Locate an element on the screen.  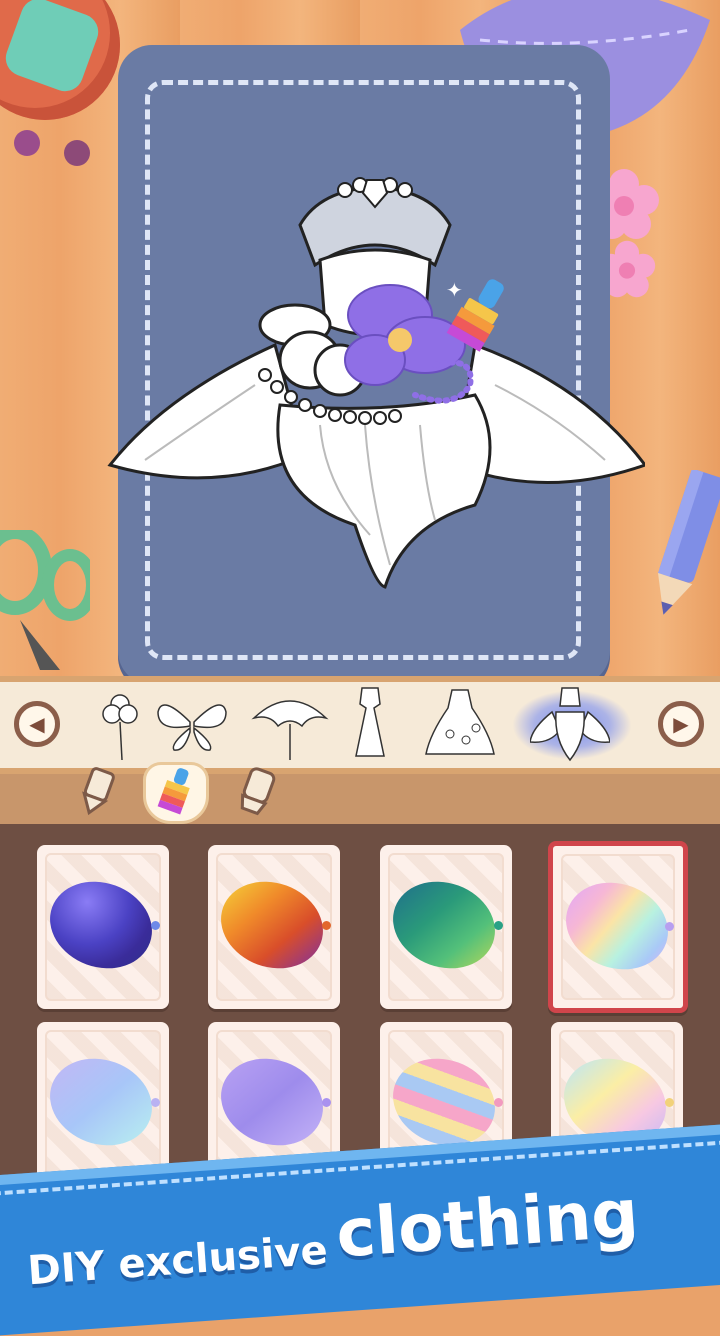
scissors-decoration is located at coordinates (45, 600).